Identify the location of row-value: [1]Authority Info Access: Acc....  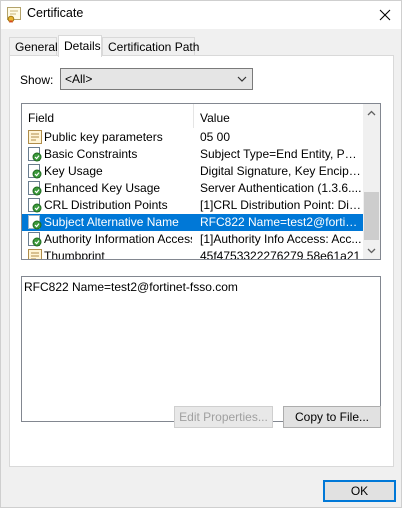
(281, 239).